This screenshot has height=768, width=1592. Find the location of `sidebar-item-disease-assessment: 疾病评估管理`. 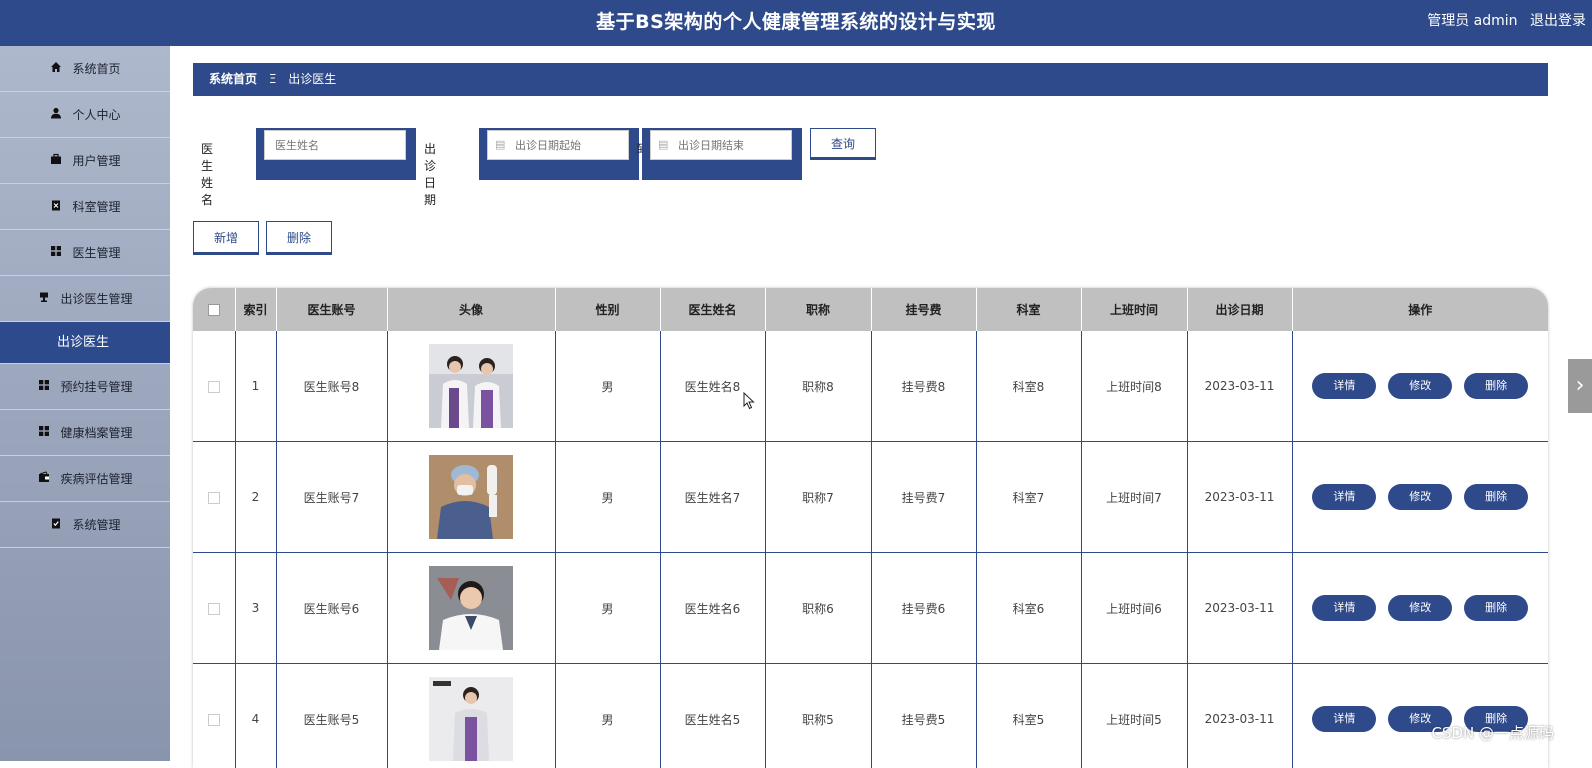

sidebar-item-disease-assessment: 疾病评估管理 is located at coordinates (85, 479).